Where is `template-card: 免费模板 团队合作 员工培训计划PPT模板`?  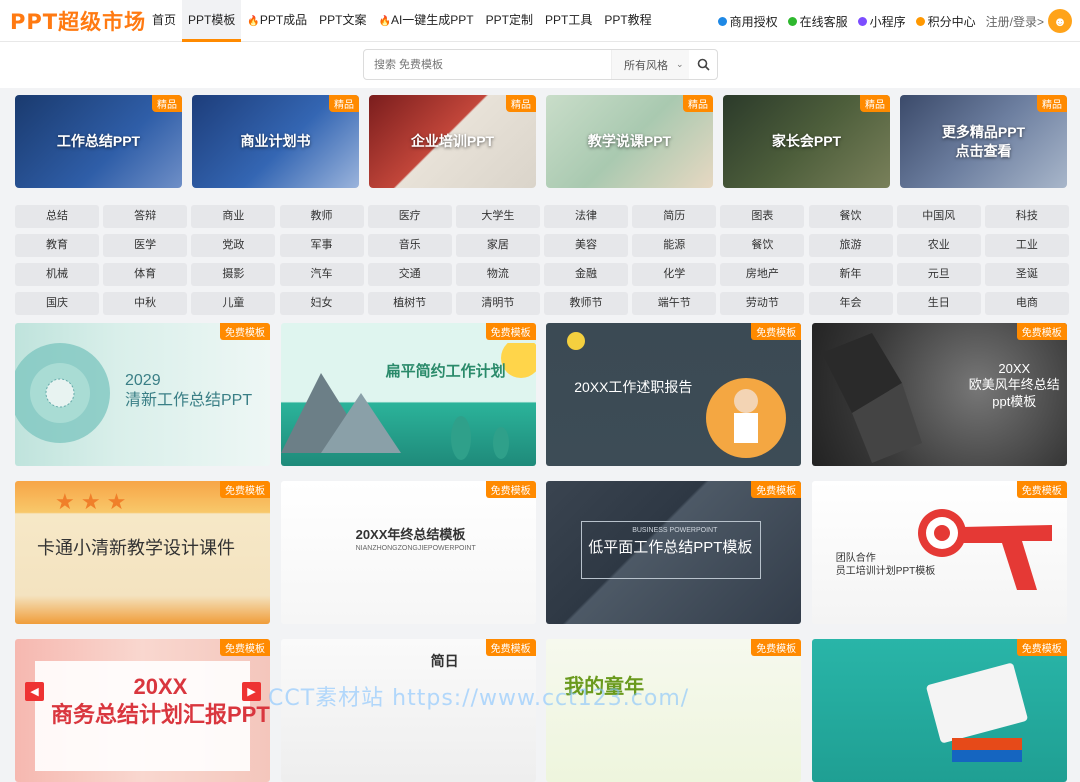 template-card: 免费模板 团队合作 员工培训计划PPT模板 is located at coordinates (939, 552).